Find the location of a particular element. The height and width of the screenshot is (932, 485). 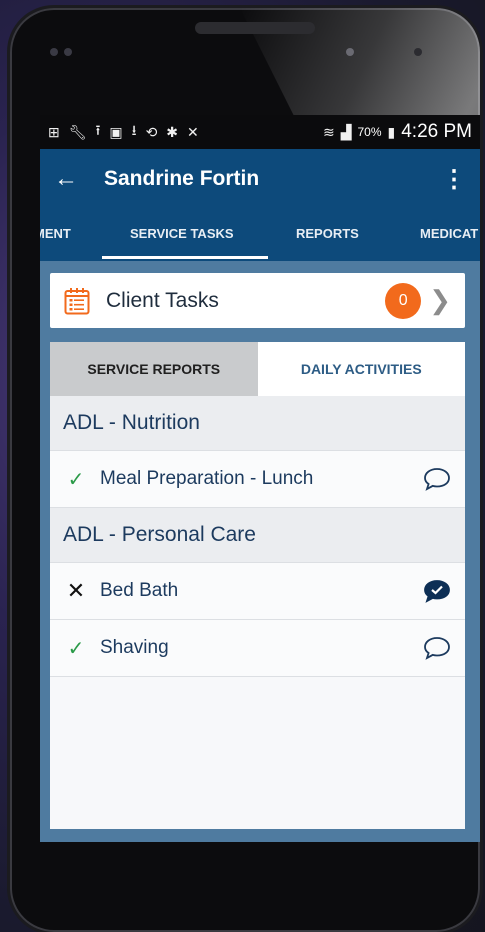

image-icon: ▣ is located at coordinates (116, 131).